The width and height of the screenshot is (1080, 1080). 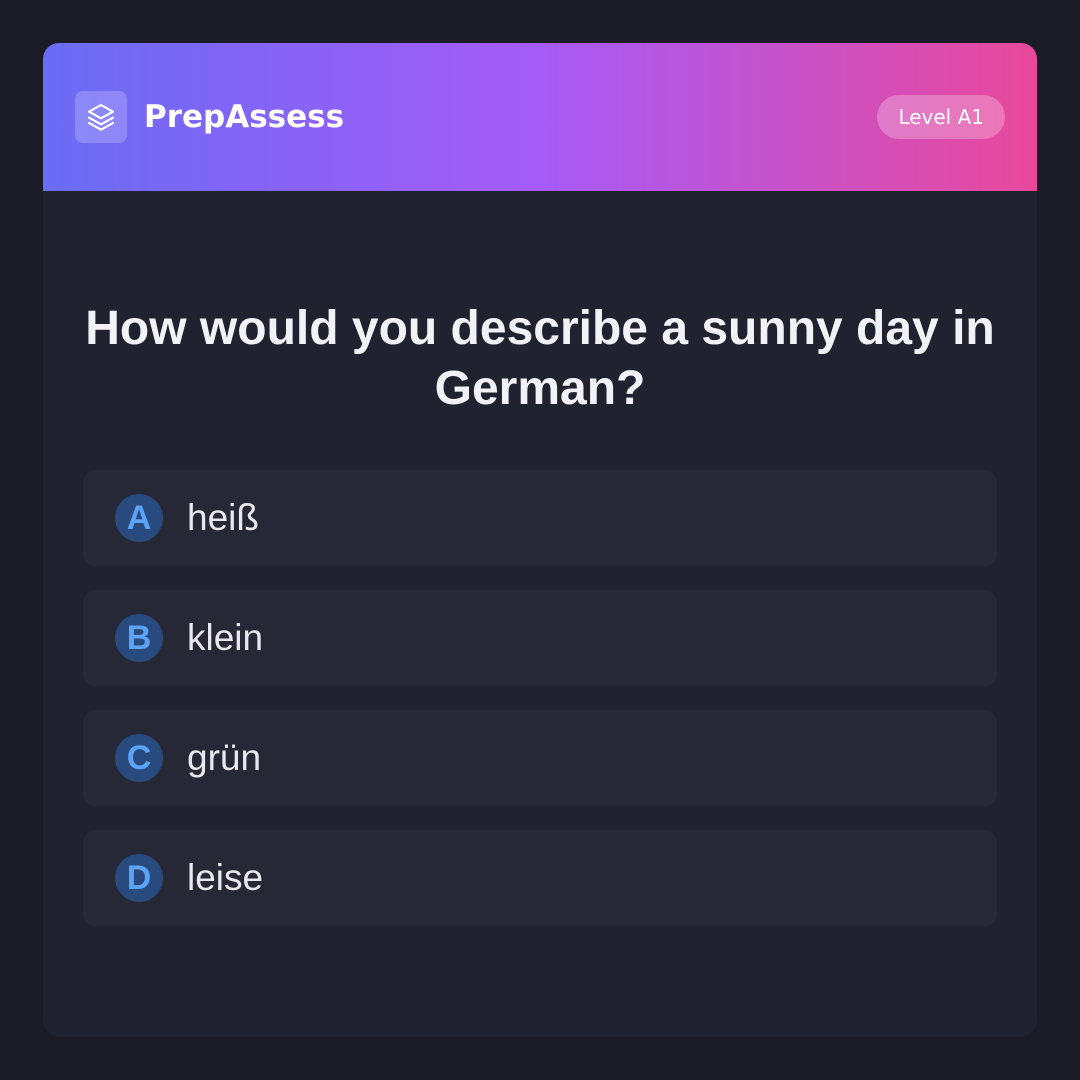 What do you see at coordinates (540, 117) in the screenshot?
I see `header-bar: PrepAssess Level A1` at bounding box center [540, 117].